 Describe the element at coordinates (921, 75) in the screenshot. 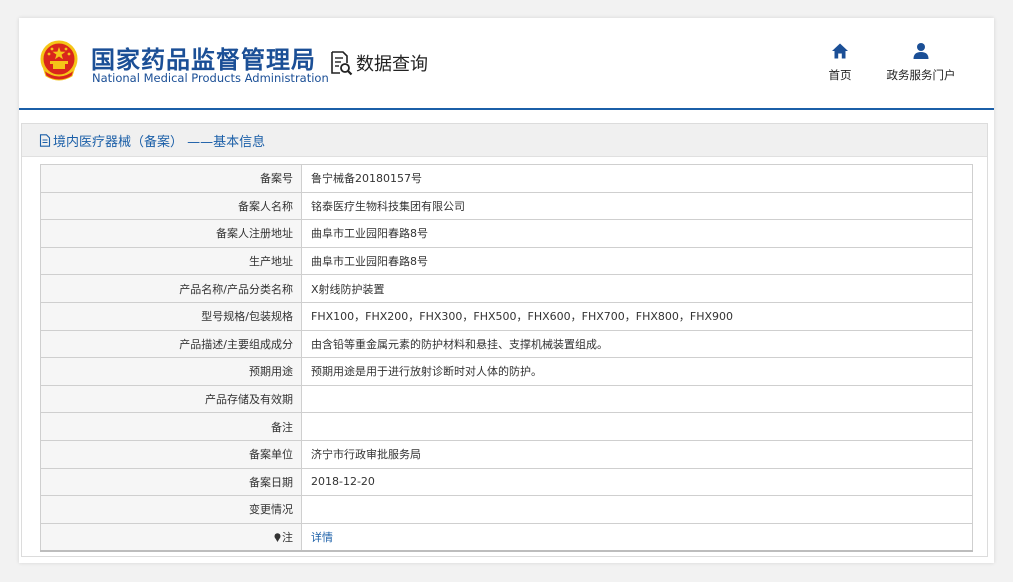

I see `nav-portal-label: 政务服务门户` at that location.